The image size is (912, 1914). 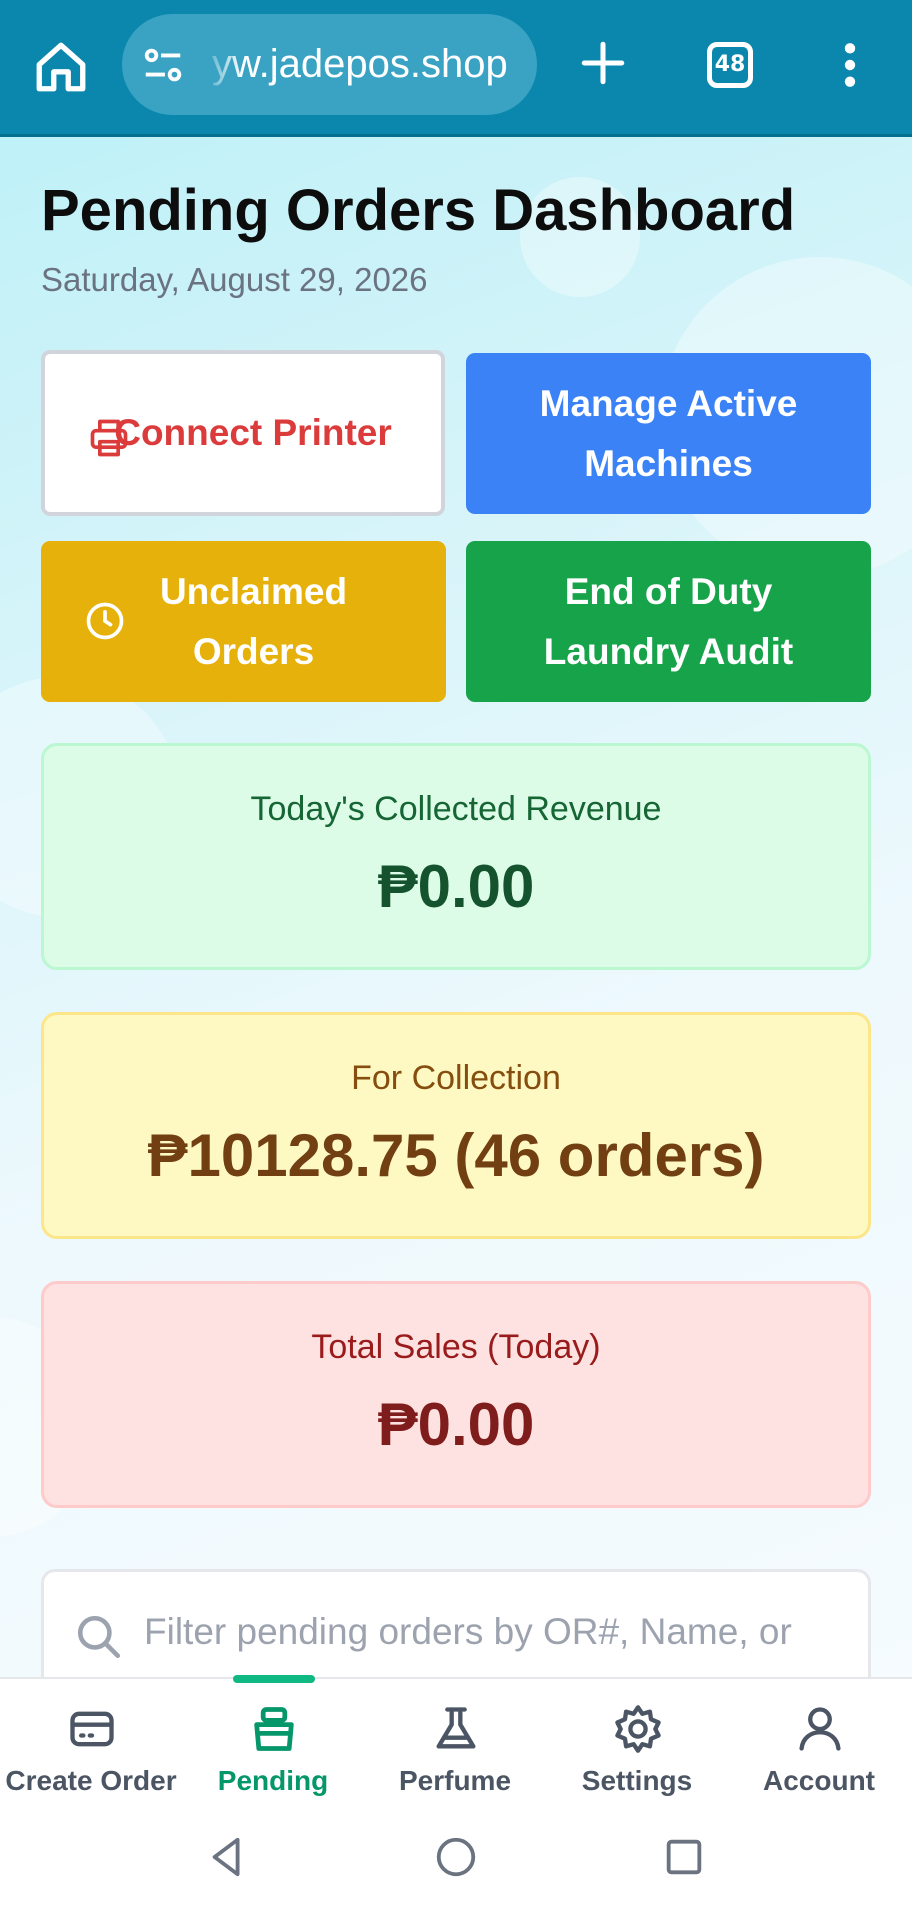 What do you see at coordinates (91, 1780) in the screenshot?
I see `nav-create-order-label: Create Order` at bounding box center [91, 1780].